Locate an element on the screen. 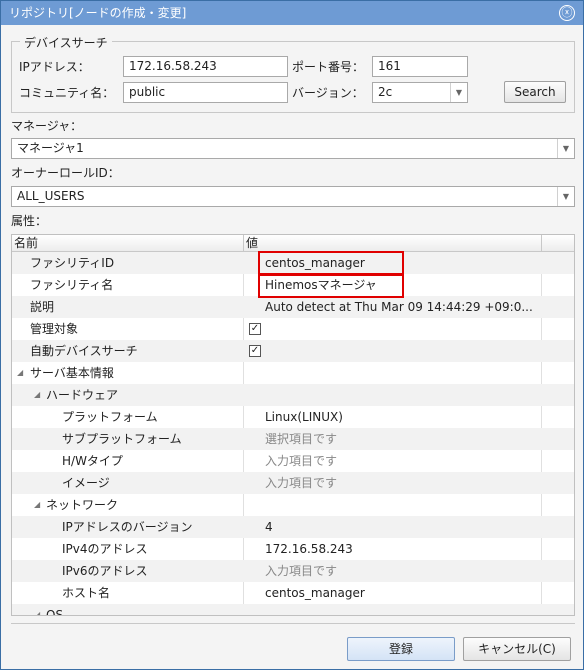 The image size is (584, 670). row-value: 選択項目です is located at coordinates (403, 439).